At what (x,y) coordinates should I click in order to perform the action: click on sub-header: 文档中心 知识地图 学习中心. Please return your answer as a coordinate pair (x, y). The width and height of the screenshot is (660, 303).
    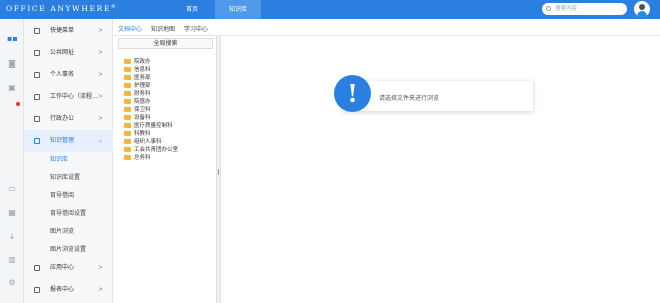
    Looking at the image, I should click on (386, 27).